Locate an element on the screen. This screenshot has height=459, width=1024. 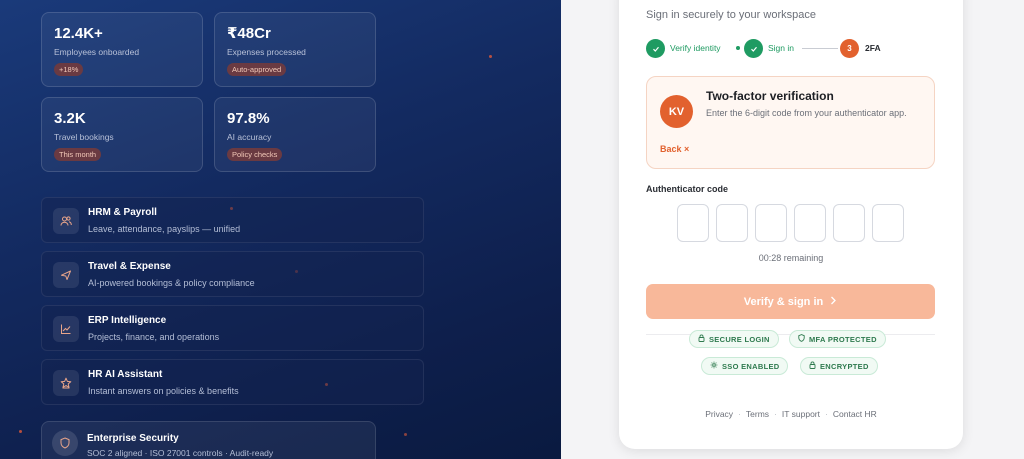
feature-title: Travel & Expense is located at coordinates (129, 266).